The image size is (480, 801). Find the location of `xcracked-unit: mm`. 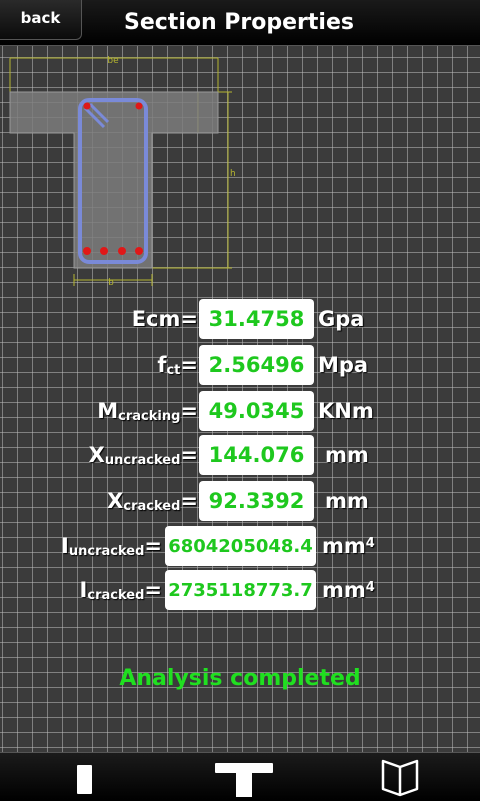

xcracked-unit: mm is located at coordinates (347, 501).